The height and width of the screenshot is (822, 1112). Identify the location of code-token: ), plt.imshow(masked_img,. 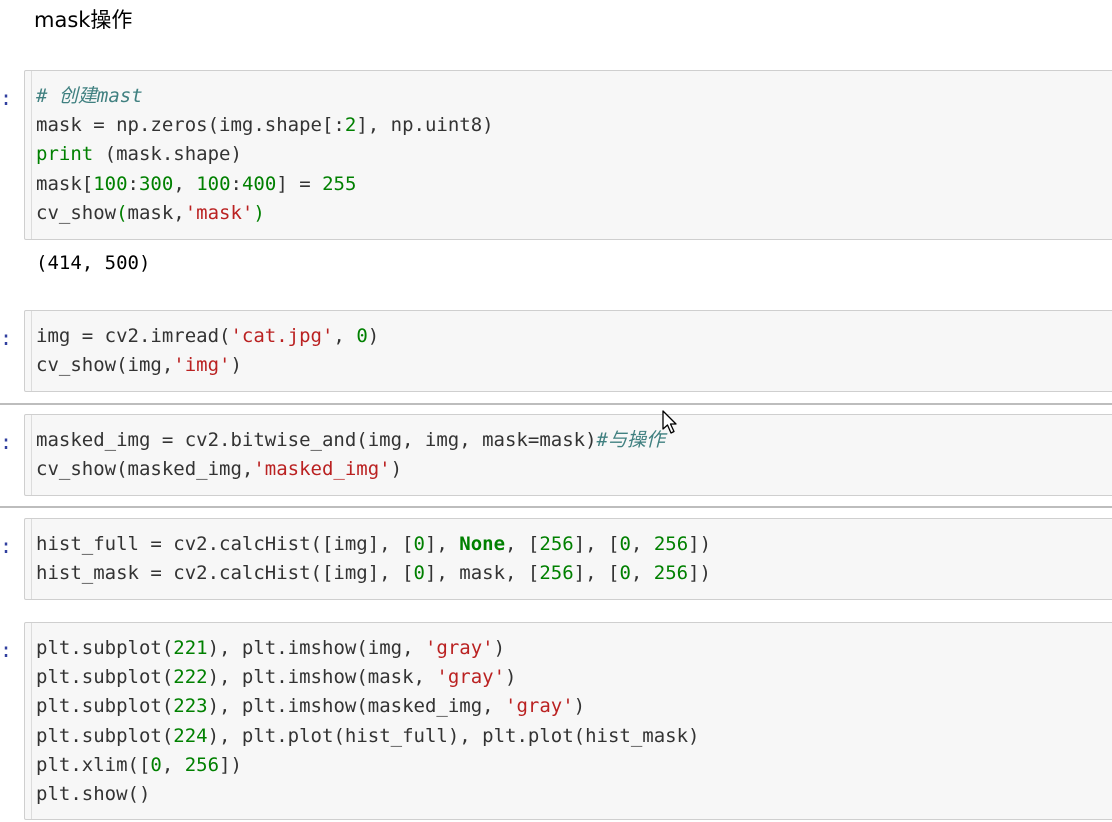
(356, 706).